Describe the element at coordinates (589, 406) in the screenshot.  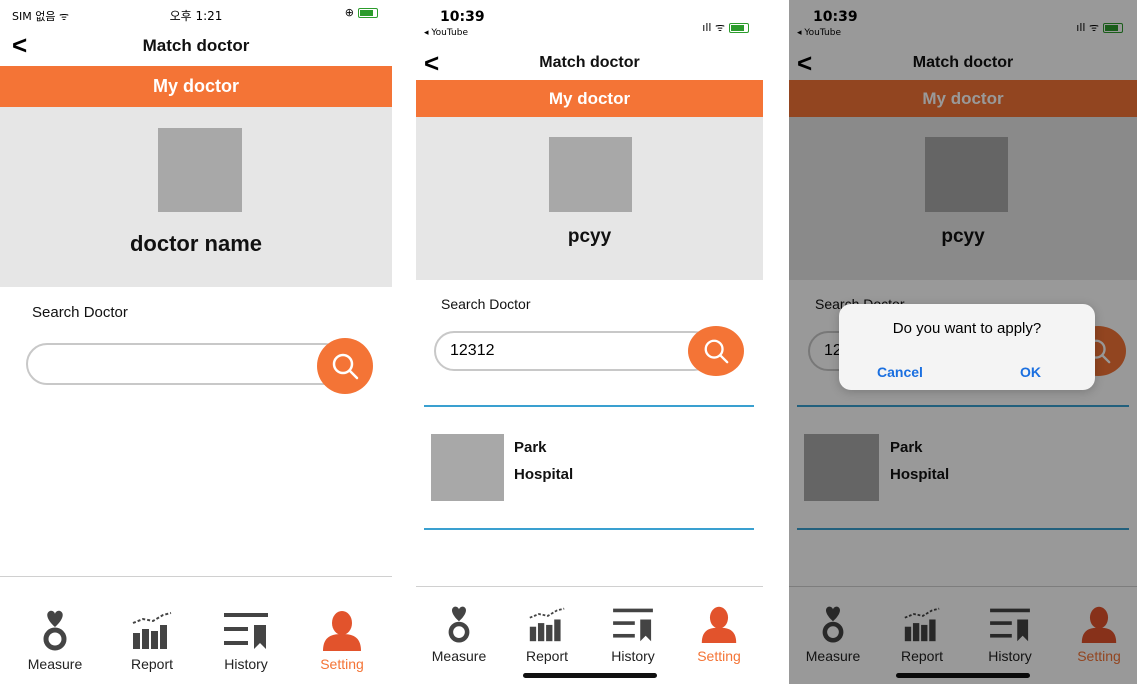
I see `result-divider-top` at that location.